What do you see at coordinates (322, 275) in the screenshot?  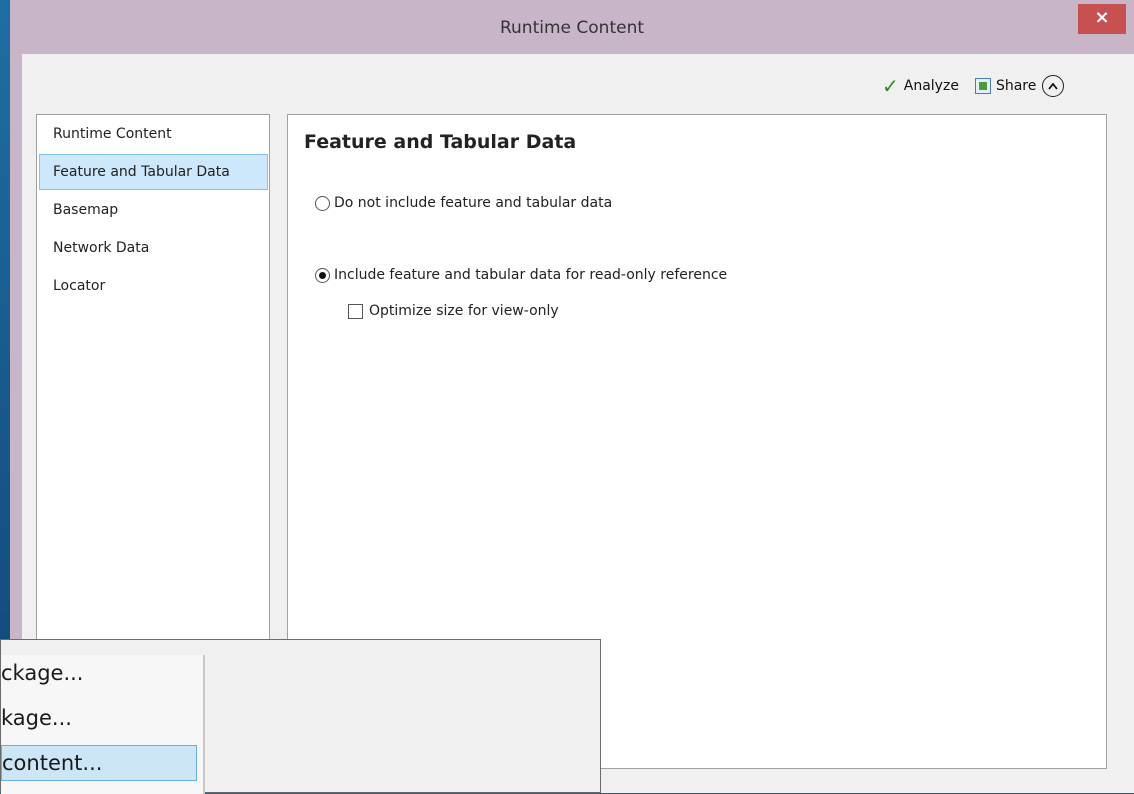 I see `include-data-radio` at bounding box center [322, 275].